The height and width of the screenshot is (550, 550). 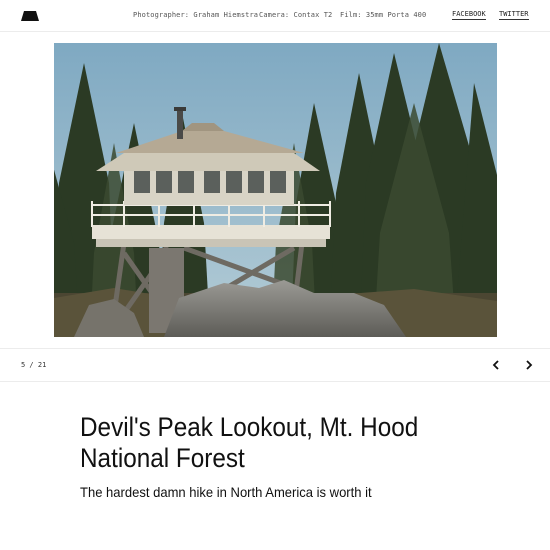 What do you see at coordinates (469, 15) in the screenshot?
I see `facebook-link: FACEBOOK` at bounding box center [469, 15].